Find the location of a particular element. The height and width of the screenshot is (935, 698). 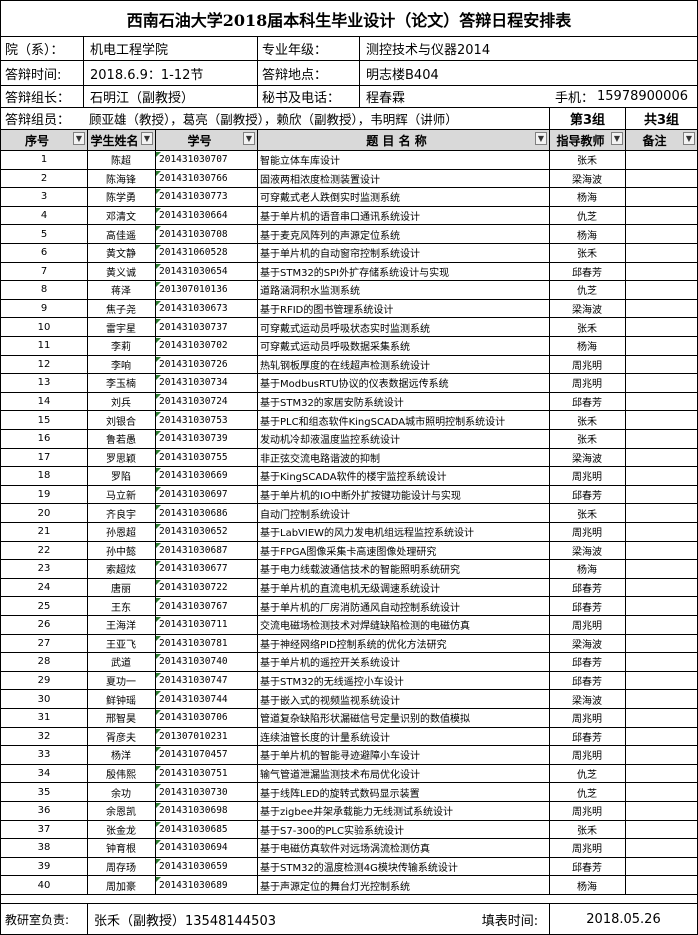

student-name: 索超炫 is located at coordinates (121, 569).